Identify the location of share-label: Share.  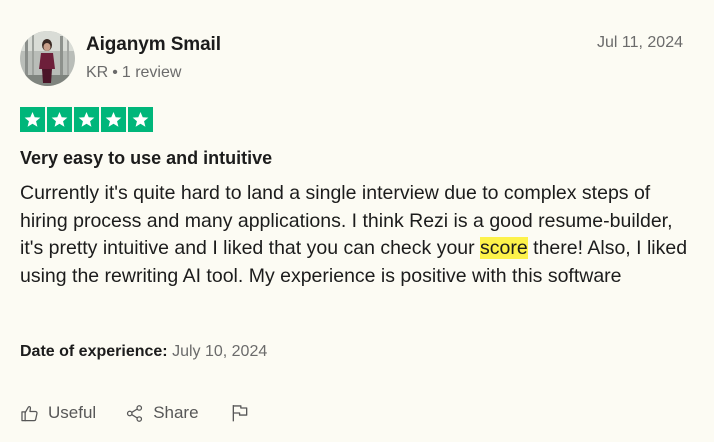
(176, 412).